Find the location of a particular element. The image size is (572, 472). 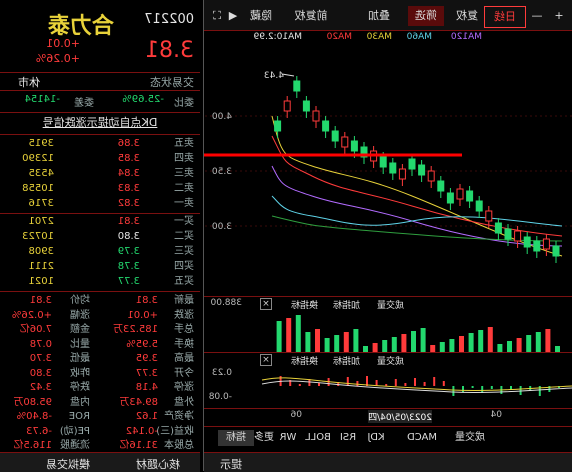

order-price: 3.77 is located at coordinates (128, 281).